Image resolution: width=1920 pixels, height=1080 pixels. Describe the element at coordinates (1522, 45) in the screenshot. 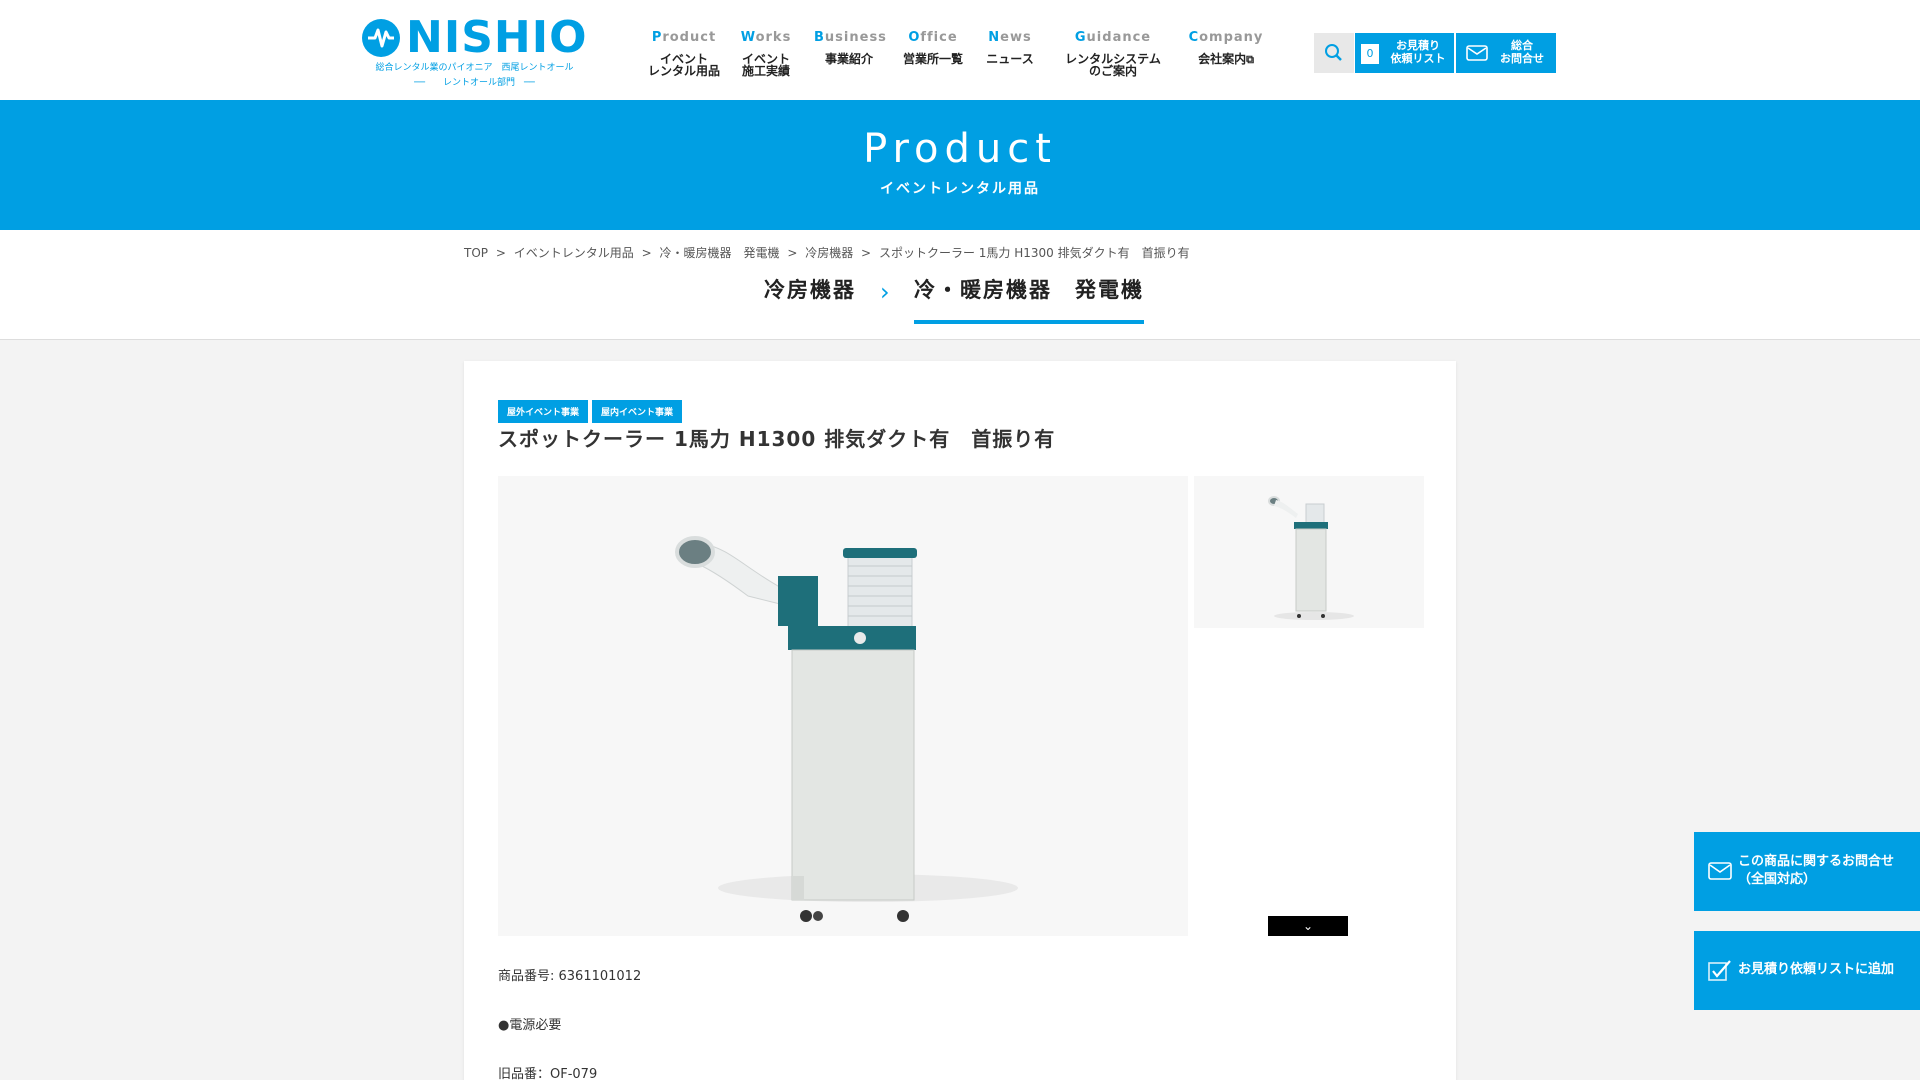

I see `contact-label-line-1: 総合` at that location.